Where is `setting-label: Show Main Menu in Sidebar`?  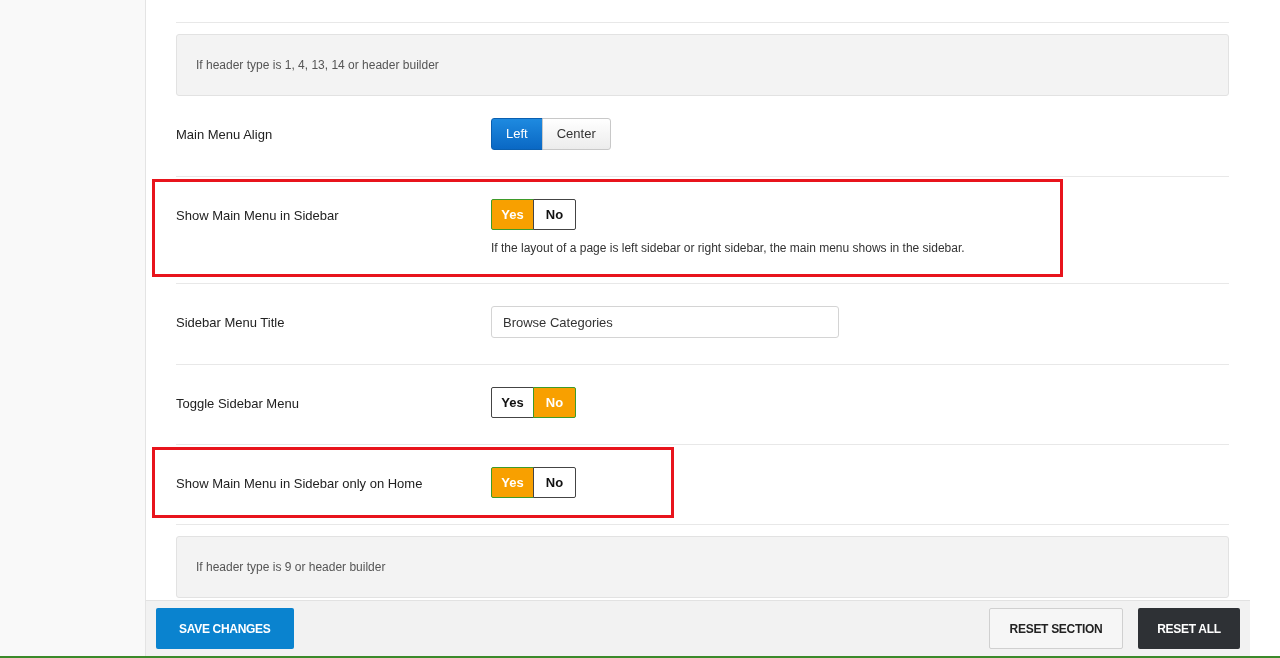
setting-label: Show Main Menu in Sidebar is located at coordinates (257, 215).